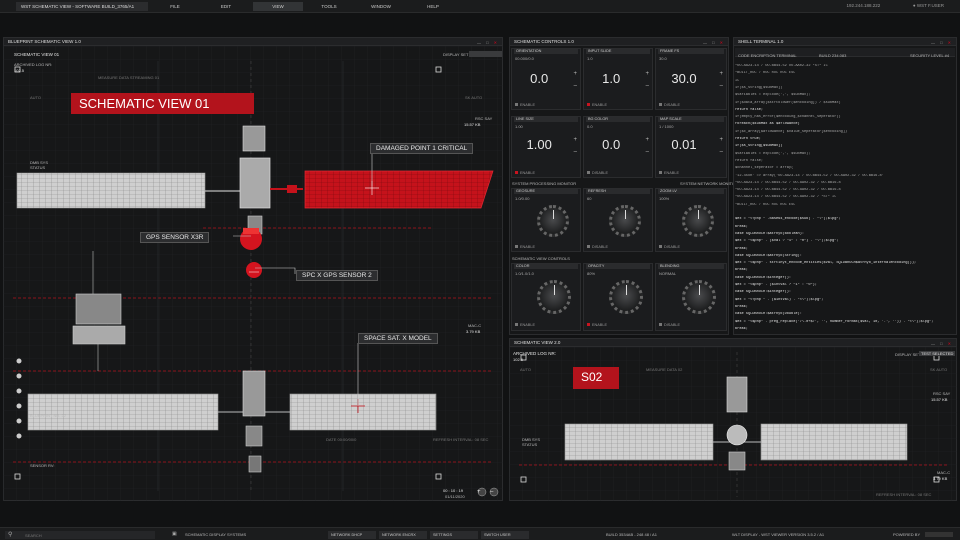  What do you see at coordinates (553, 221) in the screenshot?
I see `geosure-knob` at bounding box center [553, 221].